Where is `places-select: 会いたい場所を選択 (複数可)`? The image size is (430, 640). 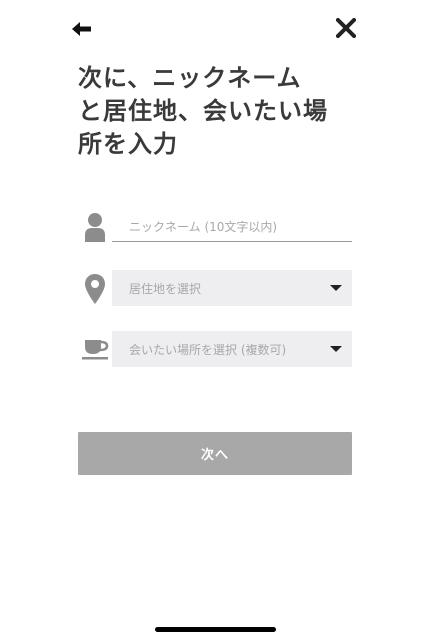
places-select: 会いたい場所を選択 (複数可) is located at coordinates (232, 349).